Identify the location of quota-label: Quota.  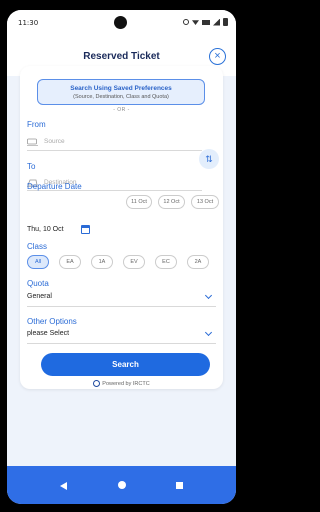
(38, 283).